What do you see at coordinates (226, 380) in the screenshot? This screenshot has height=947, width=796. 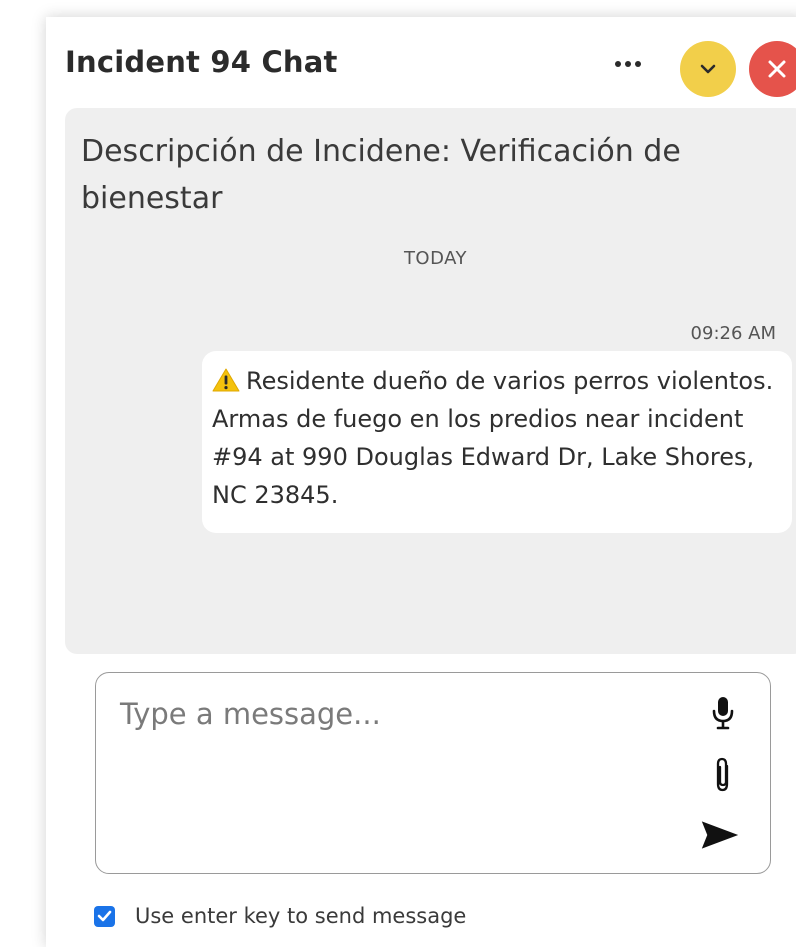 I see `warning-icon` at bounding box center [226, 380].